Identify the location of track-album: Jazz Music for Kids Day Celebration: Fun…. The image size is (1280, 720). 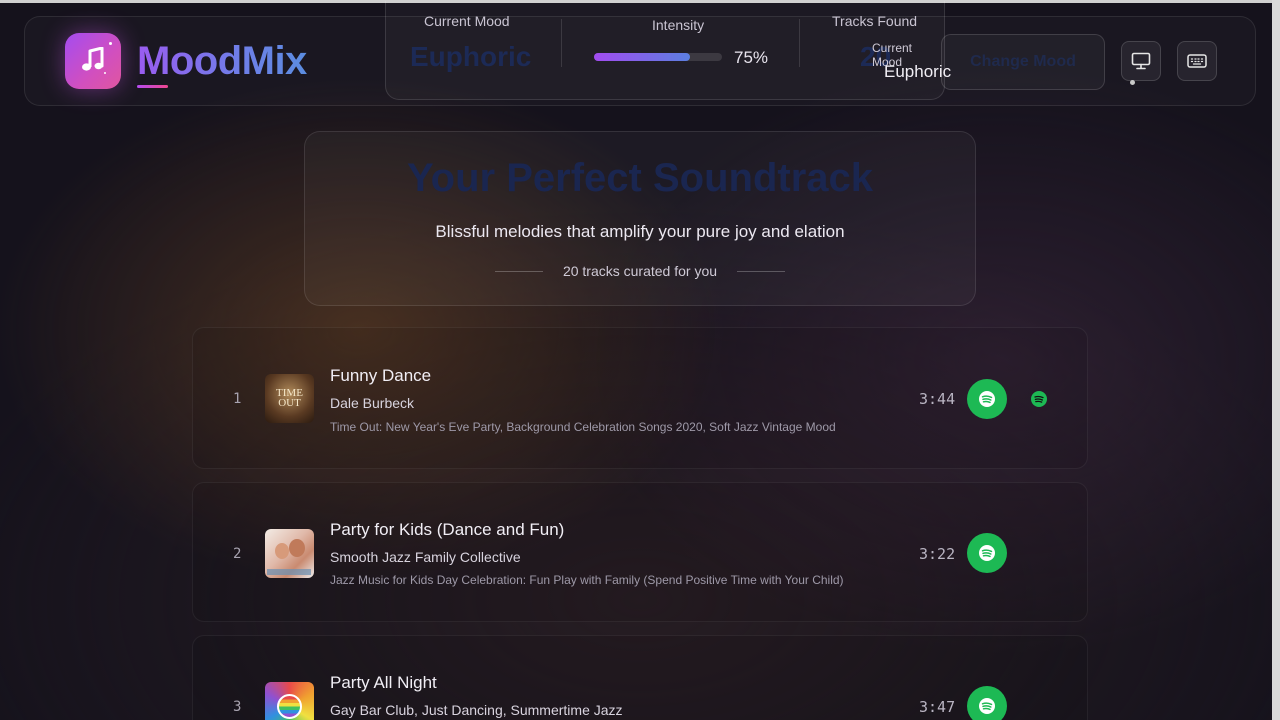
(587, 580).